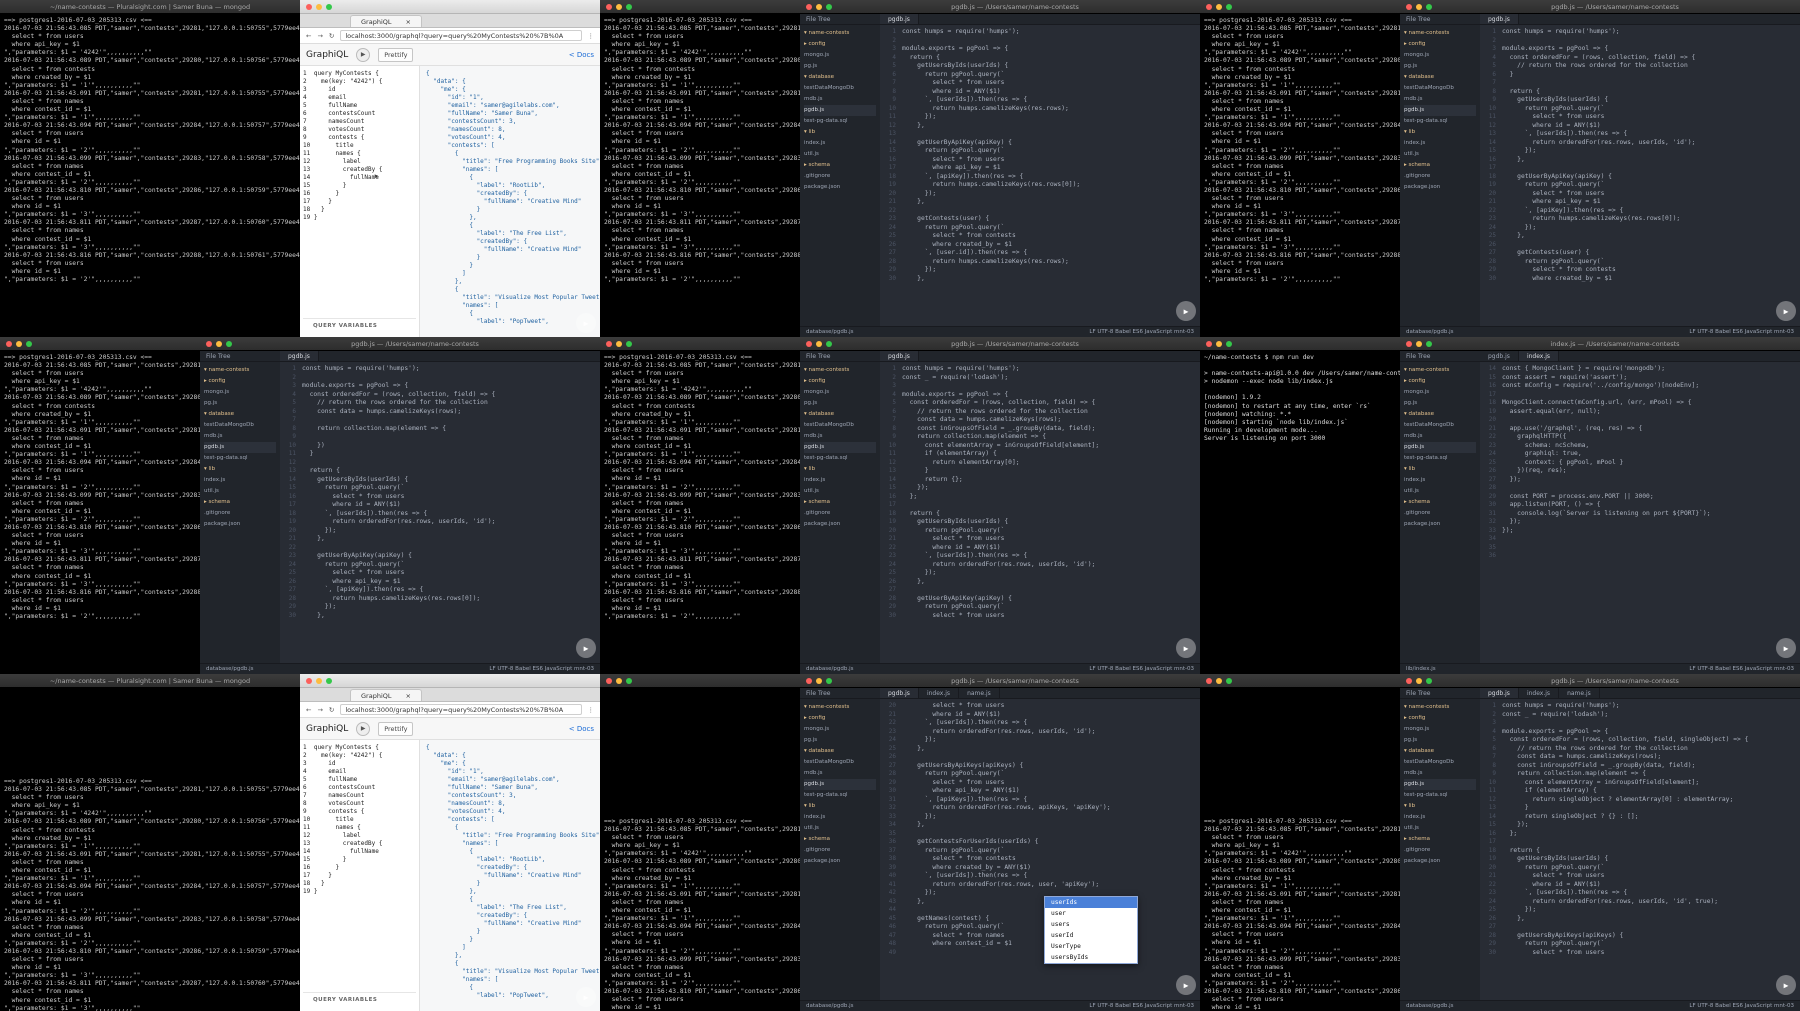  What do you see at coordinates (1579, 693) in the screenshot?
I see `tab-name: name.js` at bounding box center [1579, 693].